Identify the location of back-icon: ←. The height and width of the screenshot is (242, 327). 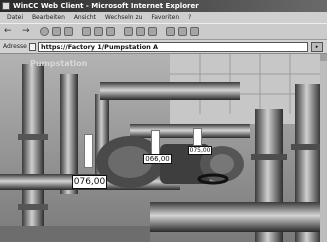
(8, 31).